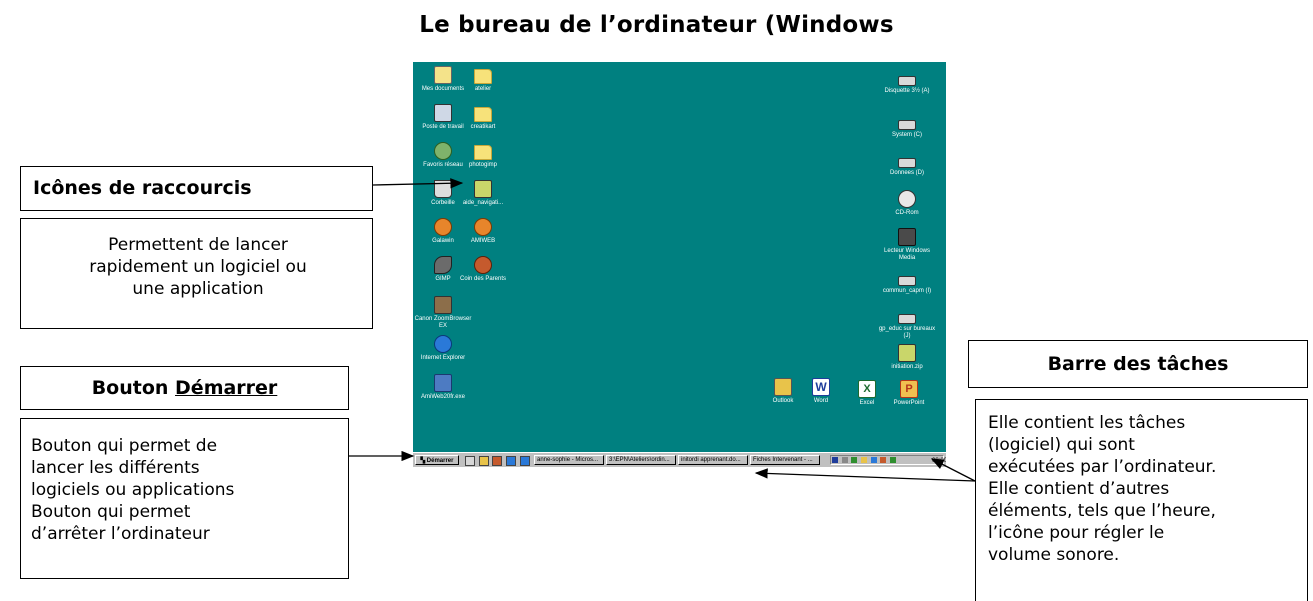 This screenshot has width=1313, height=601. I want to click on desktop-icon-floppy: Disquette 3½ (A), so click(907, 82).